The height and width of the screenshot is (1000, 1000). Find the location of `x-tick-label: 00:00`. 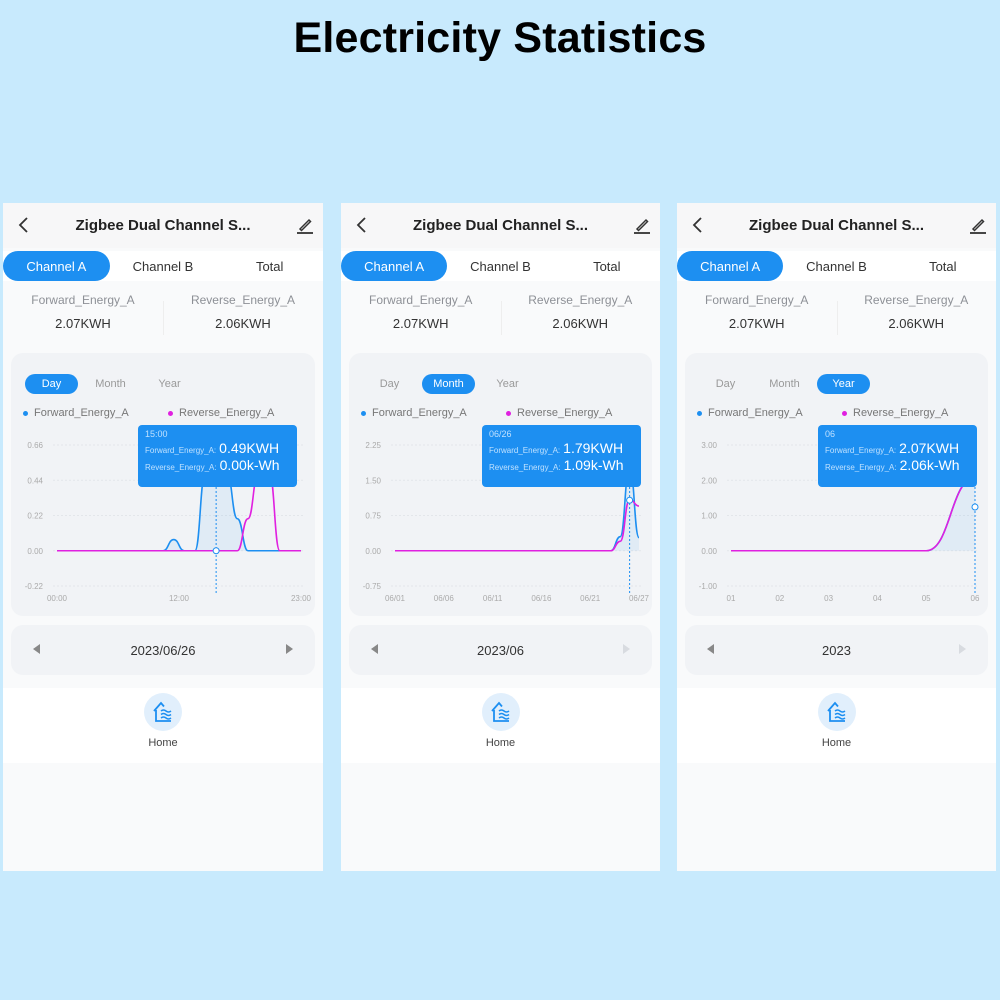

x-tick-label: 00:00 is located at coordinates (57, 598).